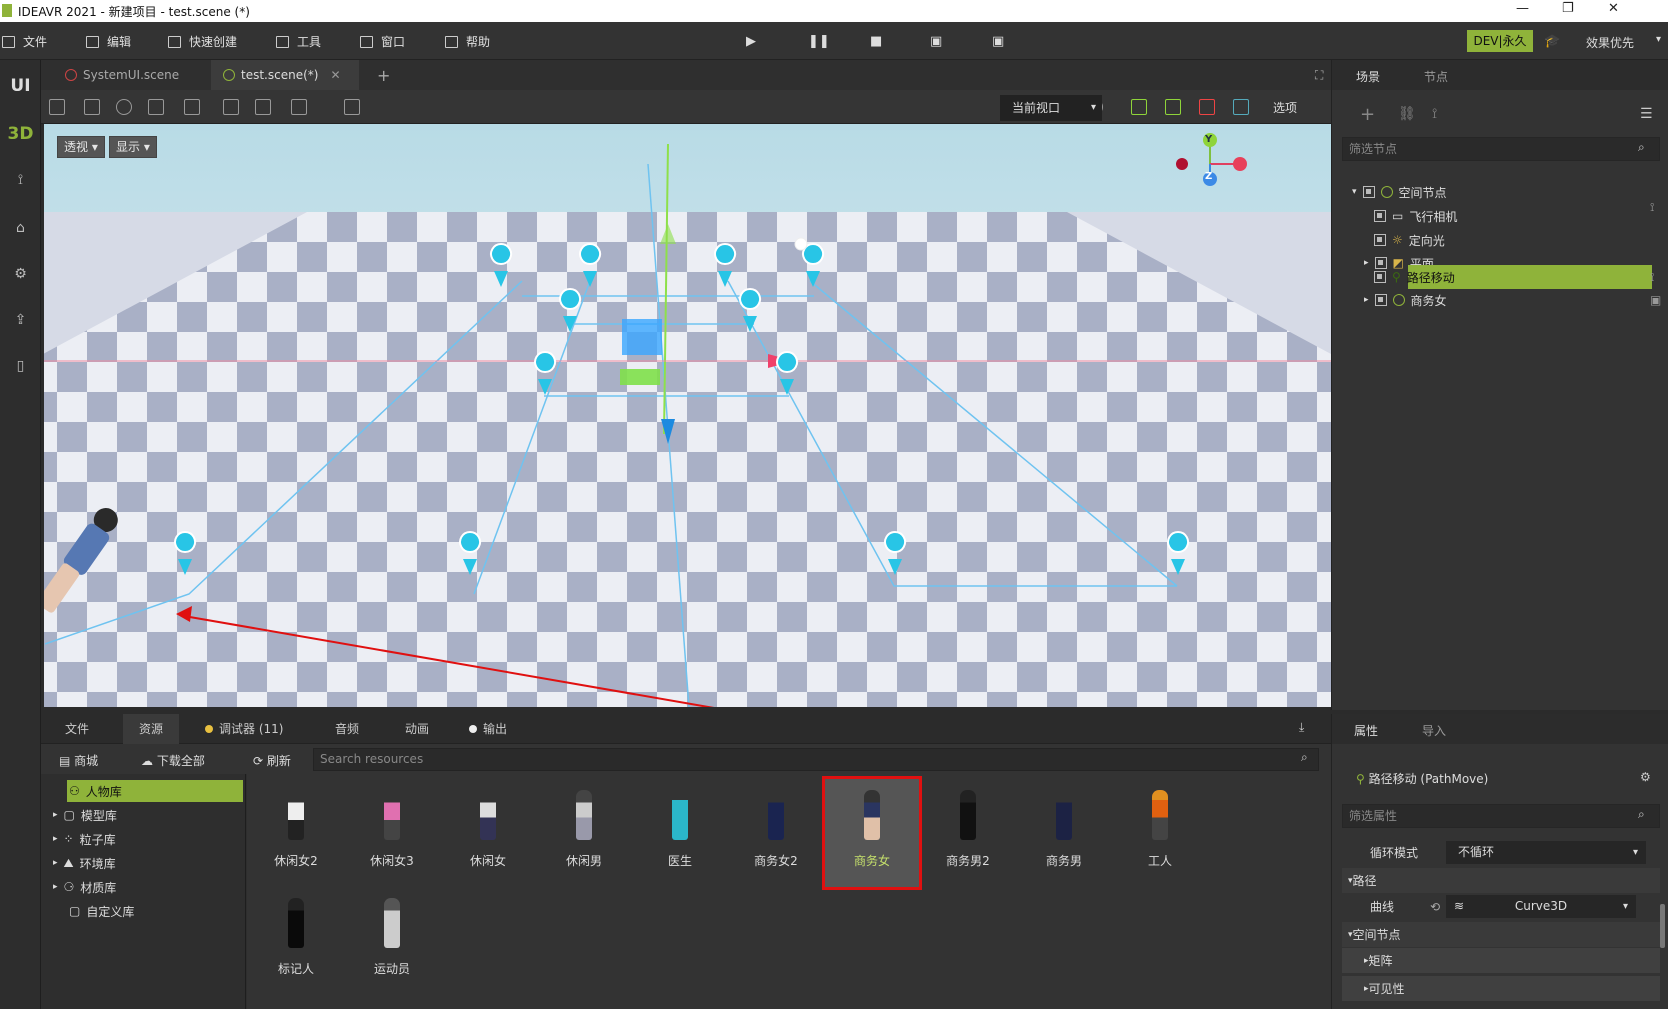 Image resolution: width=1668 pixels, height=1009 pixels. Describe the element at coordinates (1241, 107) in the screenshot. I see `brush-icon` at that location.